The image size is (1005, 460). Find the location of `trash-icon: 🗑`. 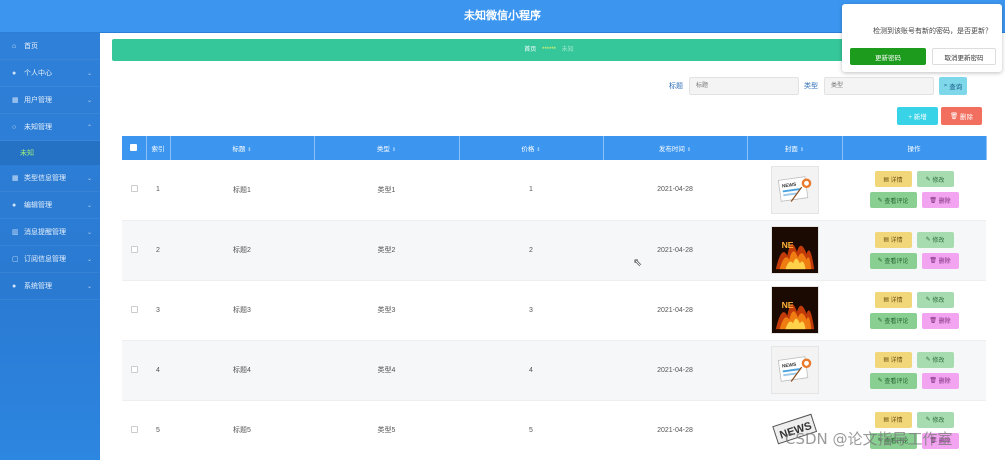

trash-icon: 🗑 is located at coordinates (933, 200).